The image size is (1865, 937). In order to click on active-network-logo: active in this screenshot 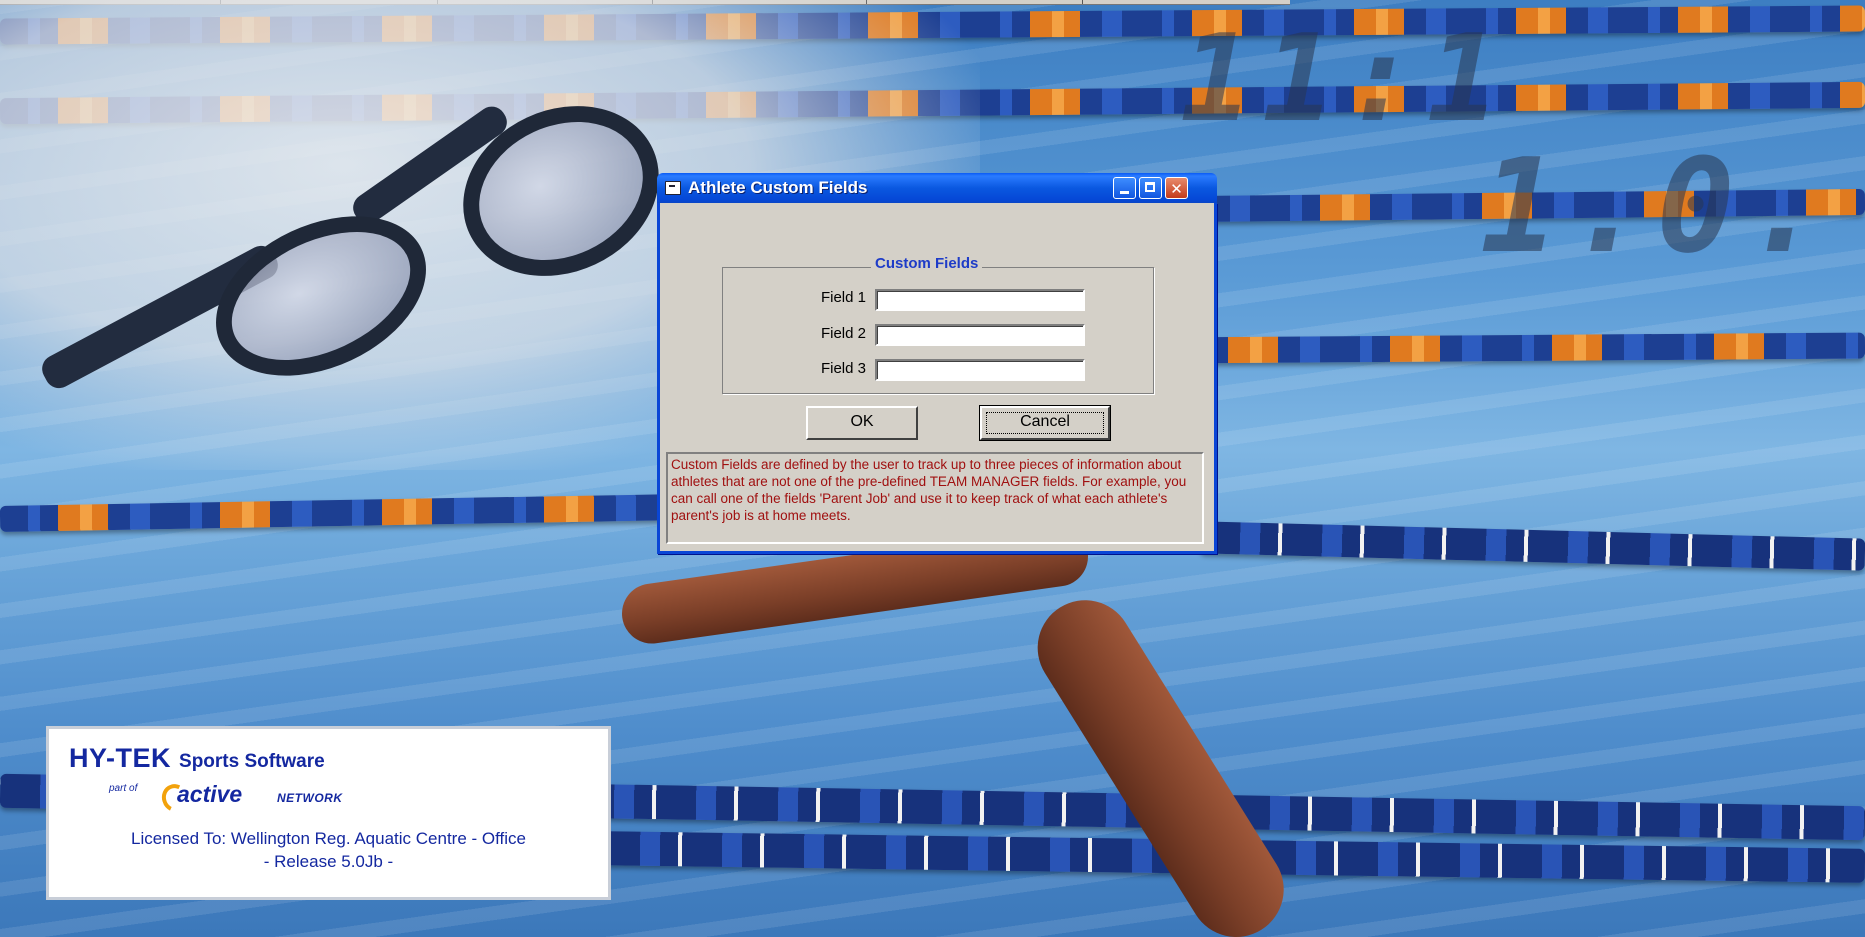, I will do `click(210, 794)`.